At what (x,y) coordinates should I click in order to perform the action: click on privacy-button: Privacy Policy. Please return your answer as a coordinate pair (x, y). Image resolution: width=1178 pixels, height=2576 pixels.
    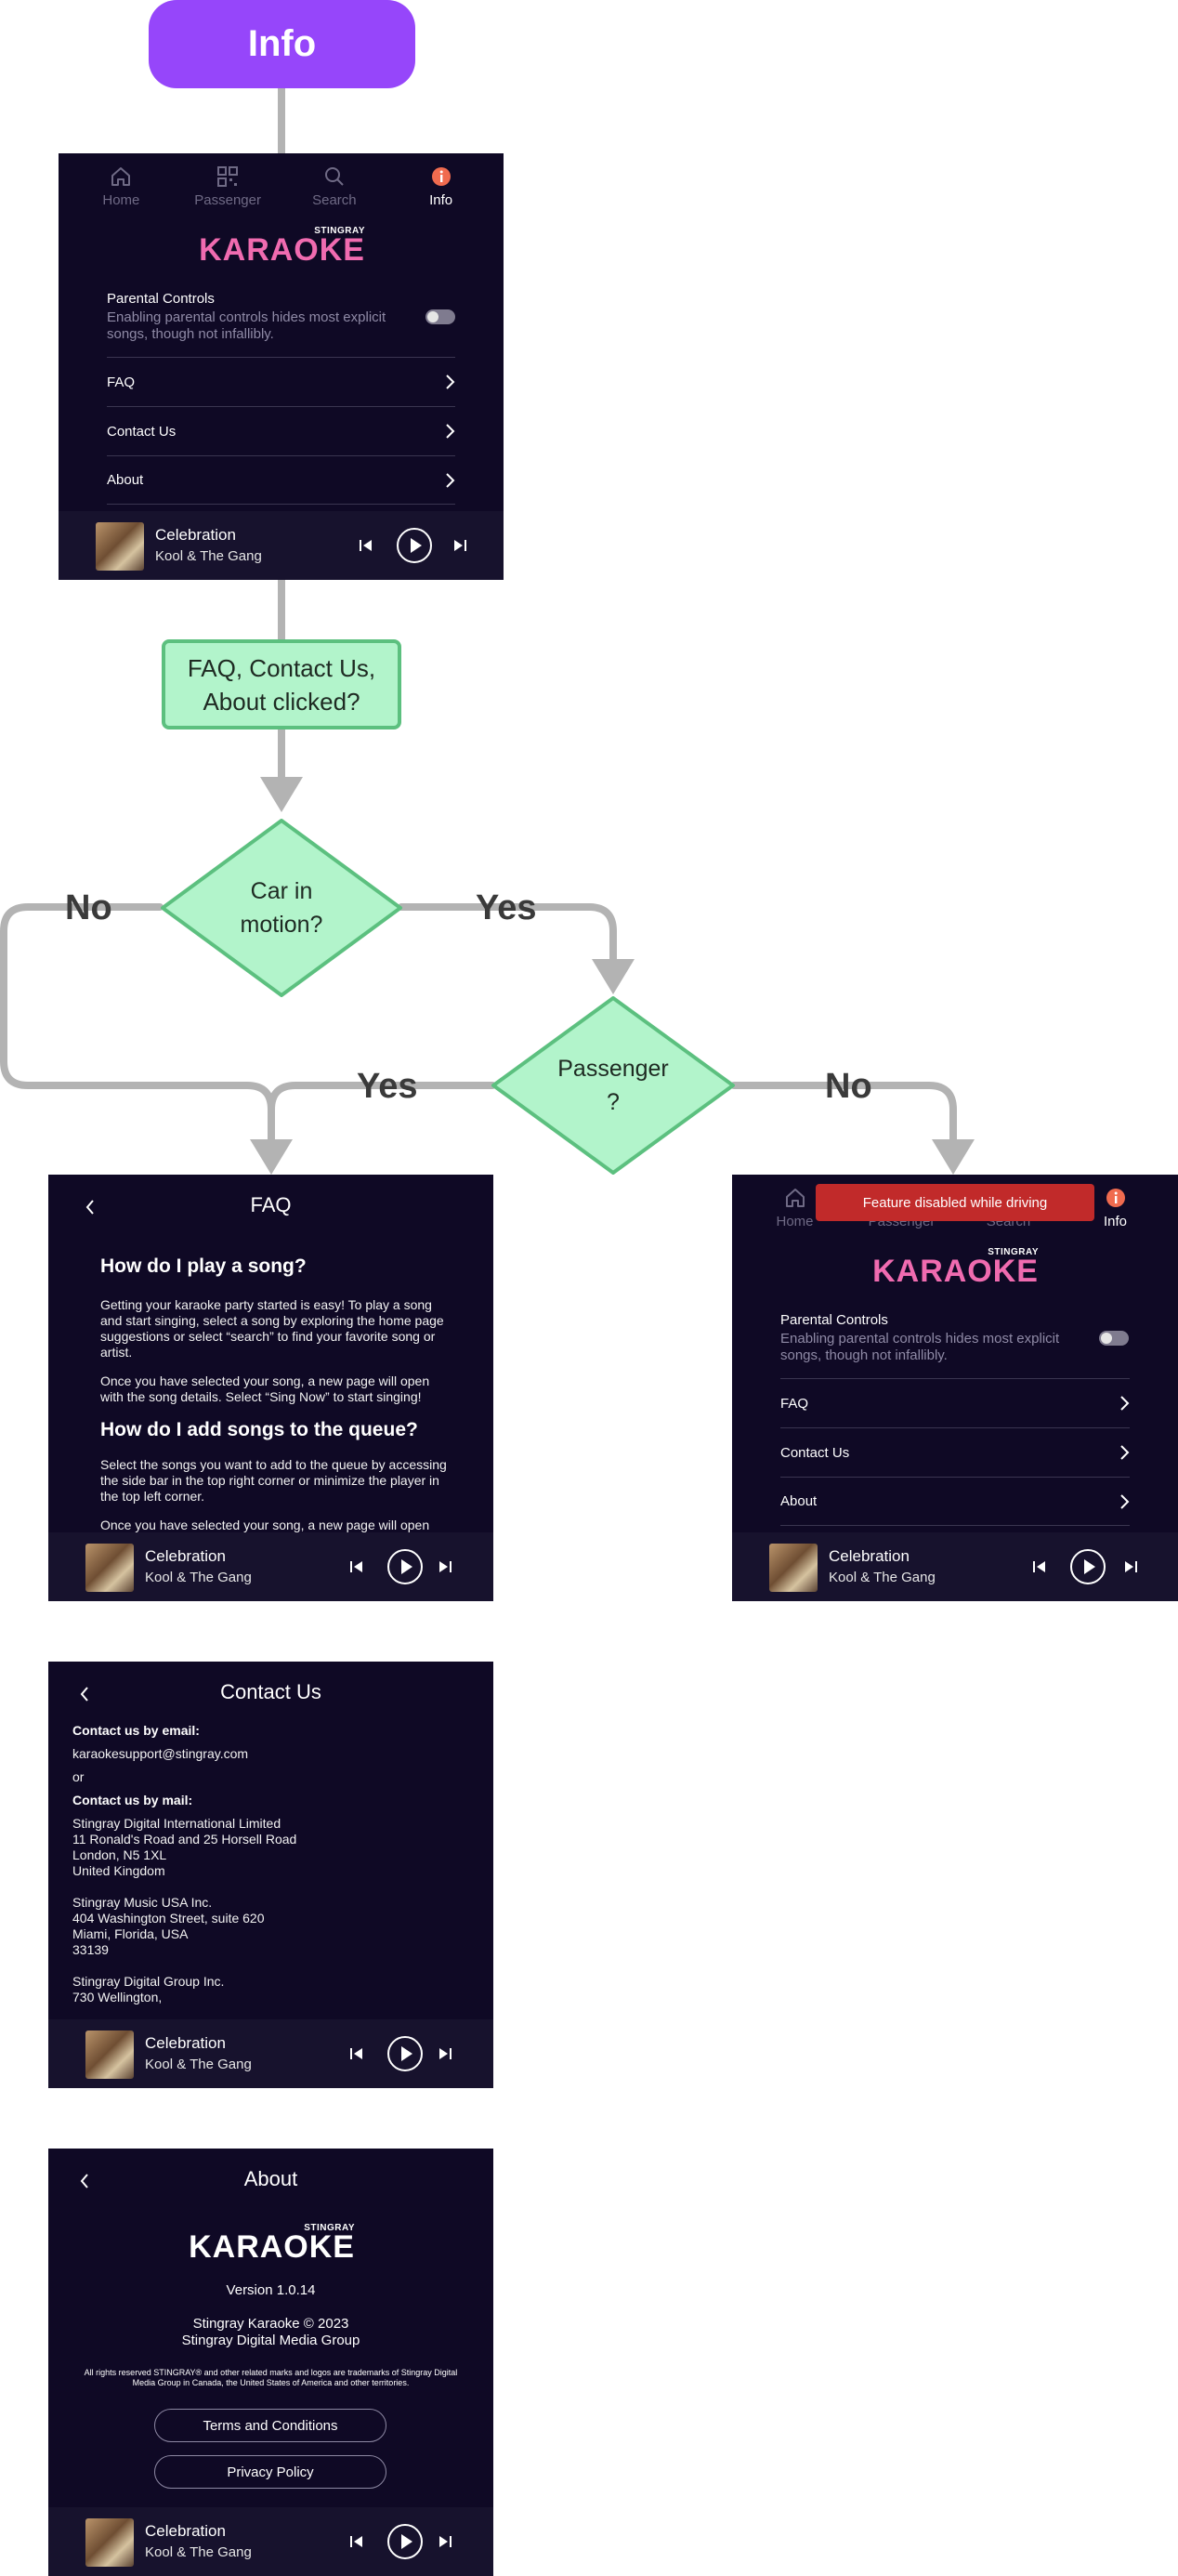
    Looking at the image, I should click on (270, 2472).